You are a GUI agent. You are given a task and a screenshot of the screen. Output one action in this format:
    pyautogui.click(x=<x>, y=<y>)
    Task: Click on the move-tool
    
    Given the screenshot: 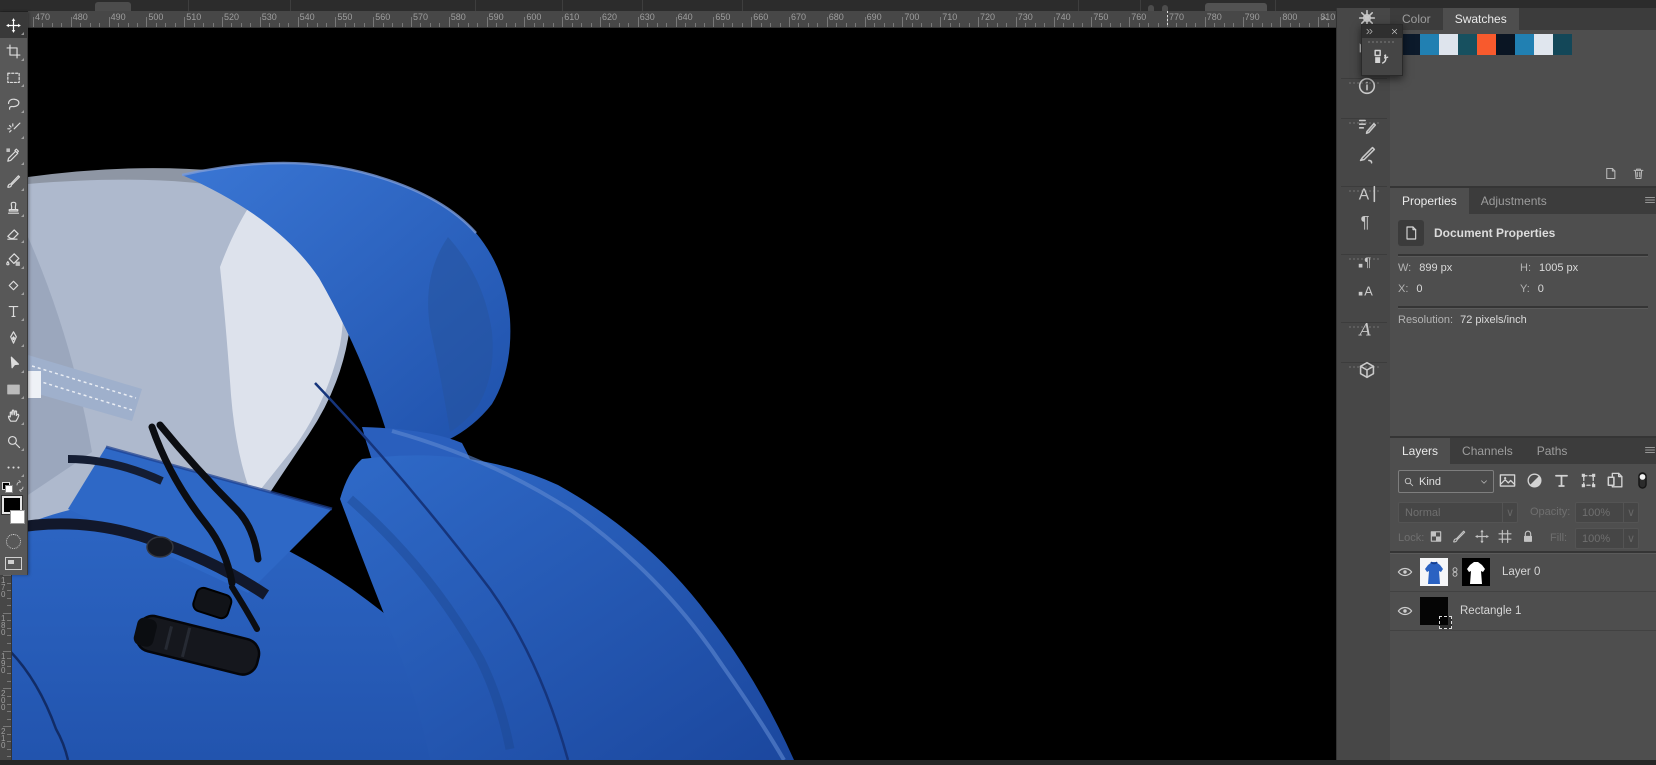 What is the action you would take?
    pyautogui.click(x=13, y=25)
    